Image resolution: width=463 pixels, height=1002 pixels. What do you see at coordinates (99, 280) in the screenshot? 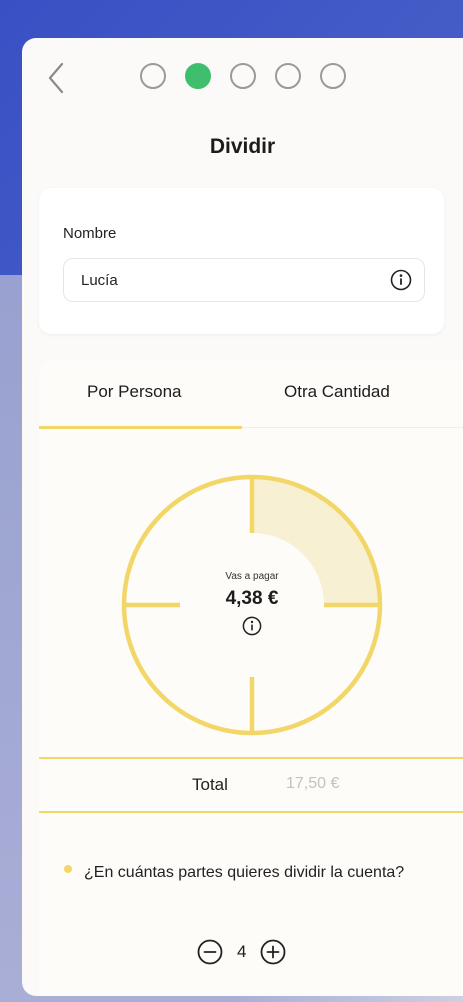
I see `name-input-value: Lucía` at bounding box center [99, 280].